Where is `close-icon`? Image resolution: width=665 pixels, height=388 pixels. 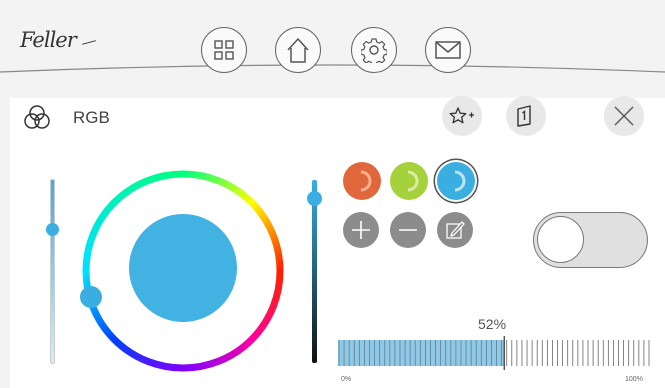
close-icon is located at coordinates (624, 116).